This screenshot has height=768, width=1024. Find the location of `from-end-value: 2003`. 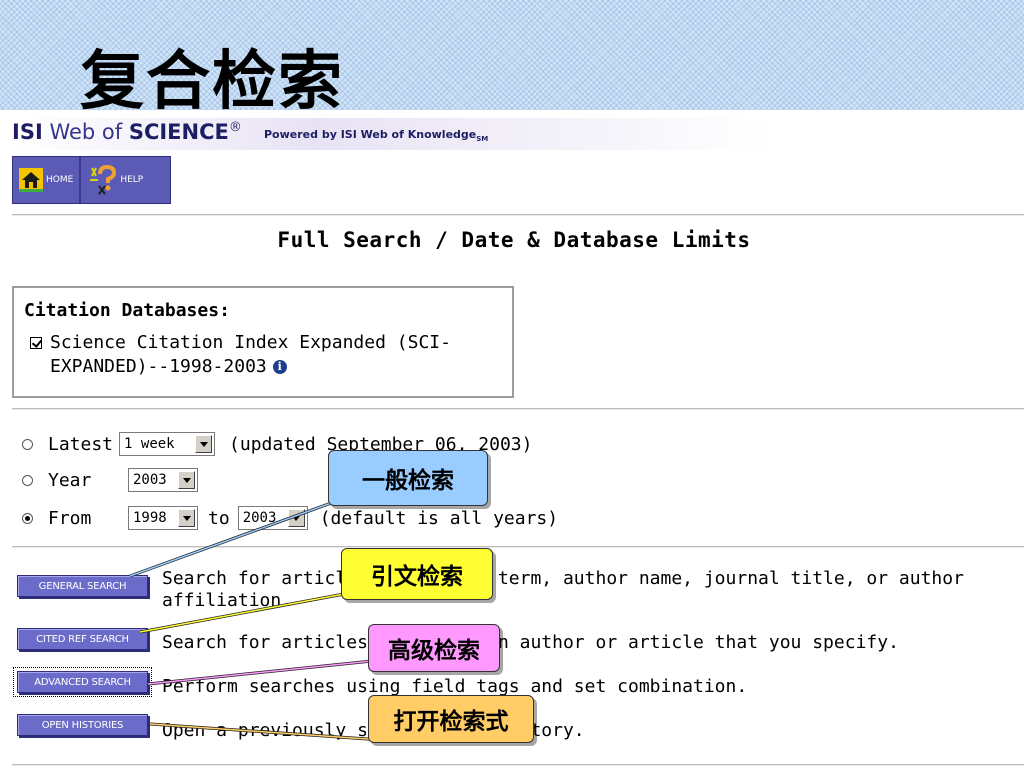

from-end-value: 2003 is located at coordinates (259, 518).